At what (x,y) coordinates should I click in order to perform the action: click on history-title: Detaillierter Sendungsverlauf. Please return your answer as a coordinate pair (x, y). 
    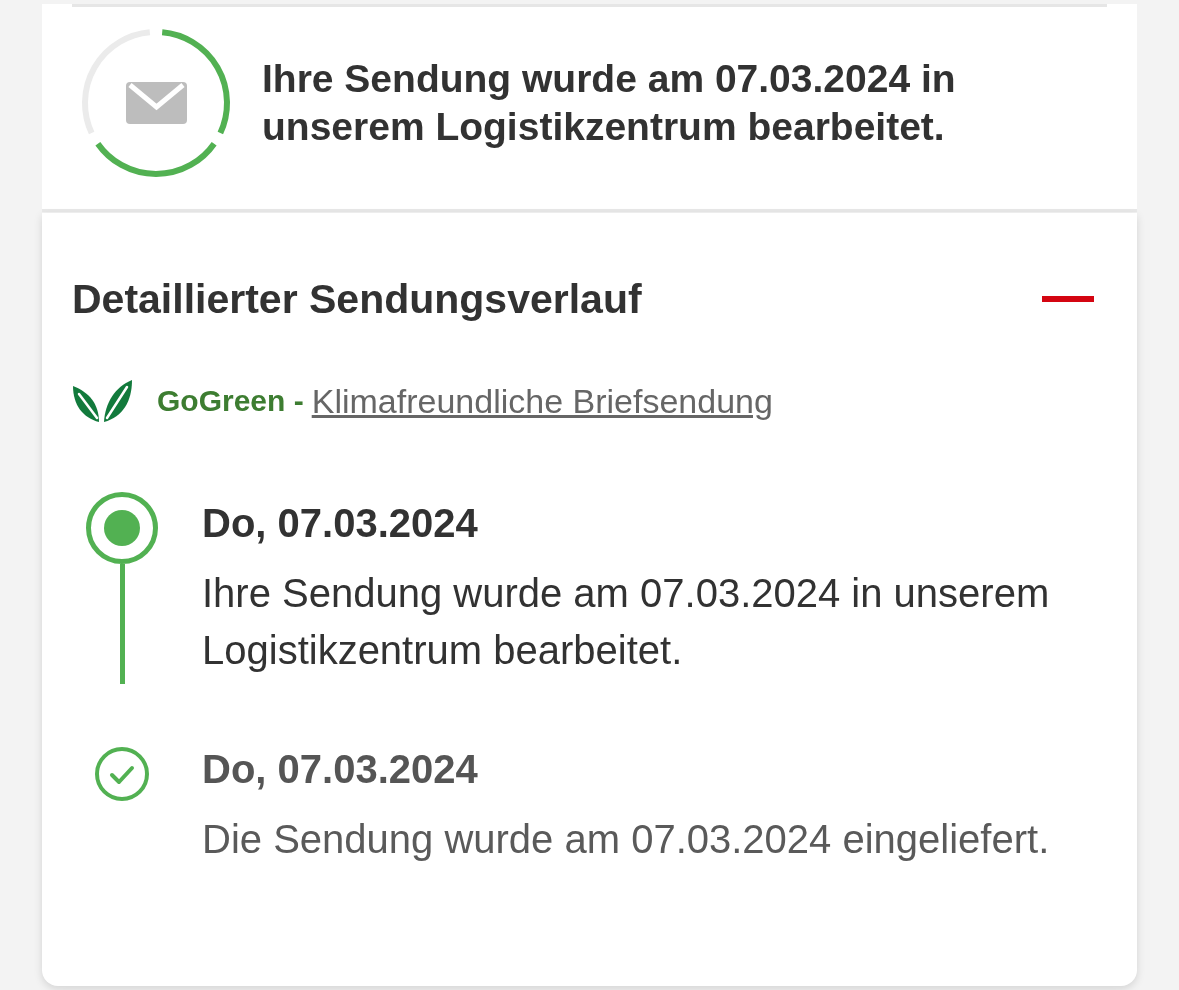
    Looking at the image, I should click on (357, 299).